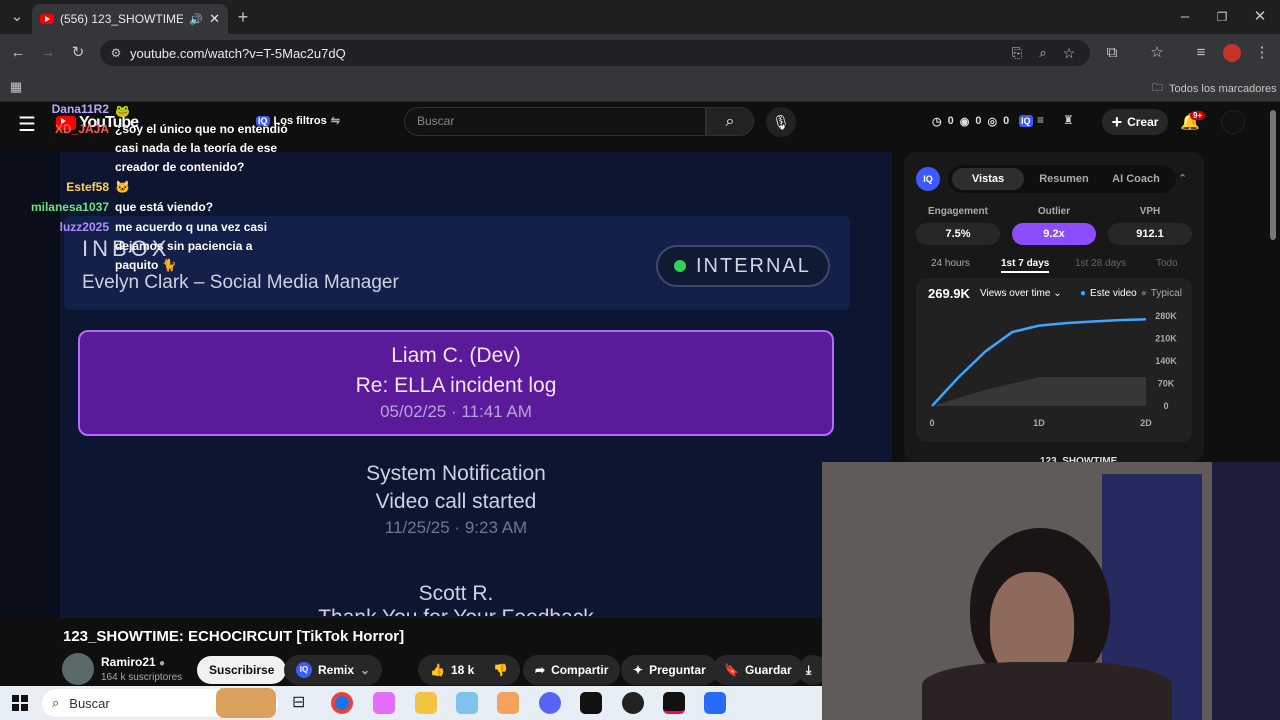 This screenshot has height=720, width=1280. What do you see at coordinates (17, 17) in the screenshot?
I see `tab-search-icon: ⌄` at bounding box center [17, 17].